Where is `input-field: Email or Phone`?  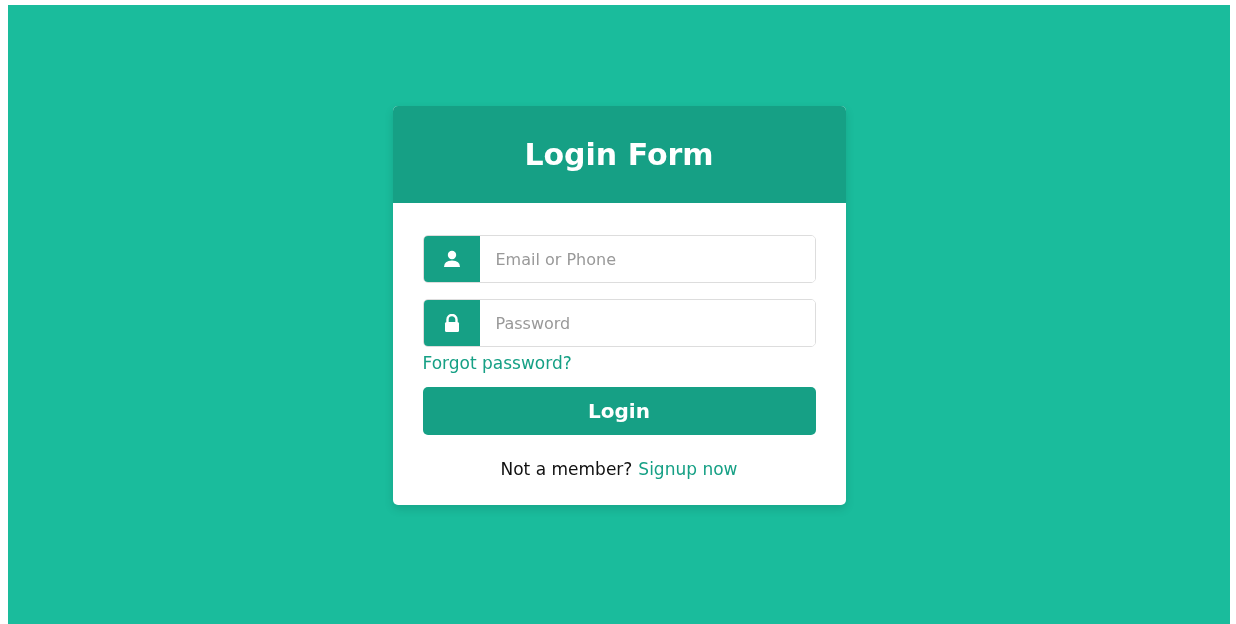 input-field: Email or Phone is located at coordinates (619, 259).